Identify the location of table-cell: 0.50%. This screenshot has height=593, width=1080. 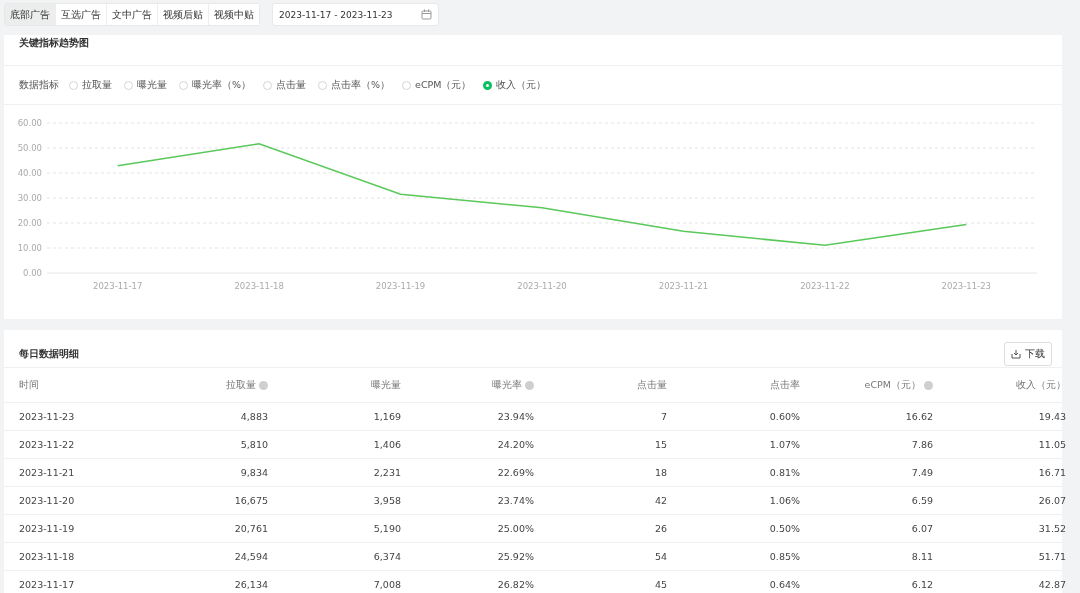
(784, 528).